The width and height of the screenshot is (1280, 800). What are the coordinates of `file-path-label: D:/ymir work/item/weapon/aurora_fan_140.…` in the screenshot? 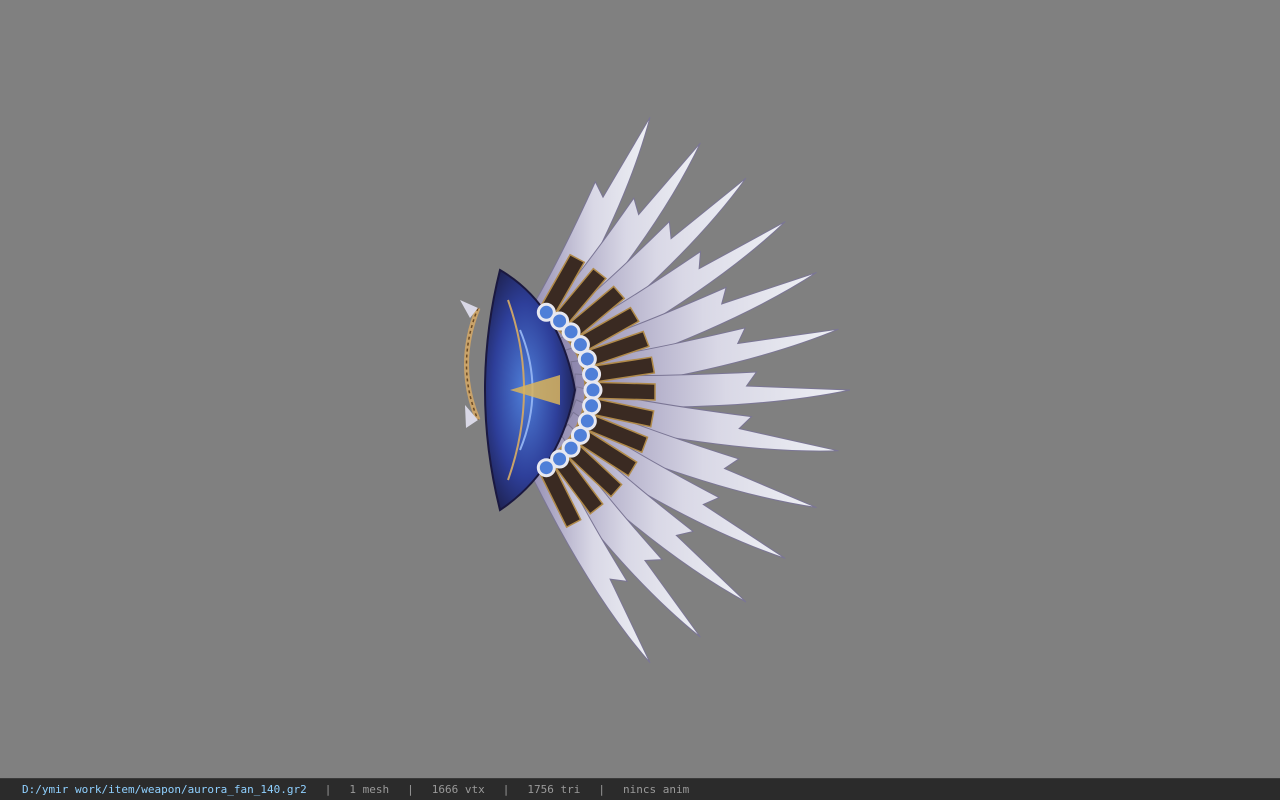 It's located at (164, 789).